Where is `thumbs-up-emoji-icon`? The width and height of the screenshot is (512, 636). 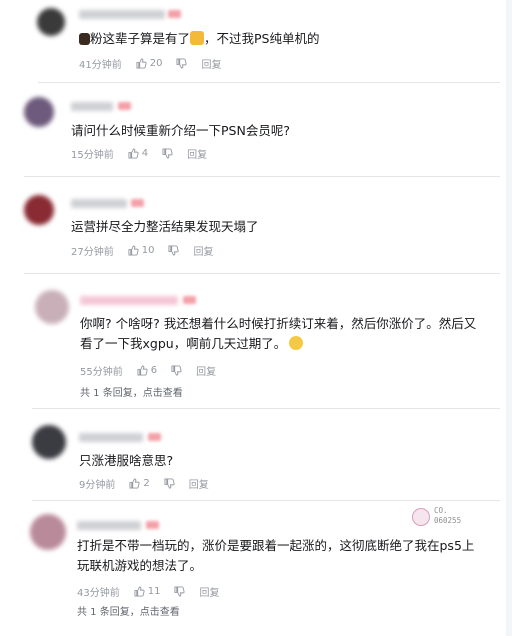 thumbs-up-emoji-icon is located at coordinates (197, 38).